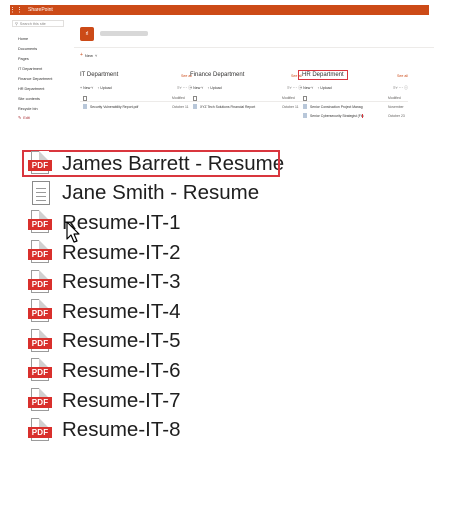 Image resolution: width=450 pixels, height=522 pixels. I want to click on mouse-cursor-icon, so click(73, 232).